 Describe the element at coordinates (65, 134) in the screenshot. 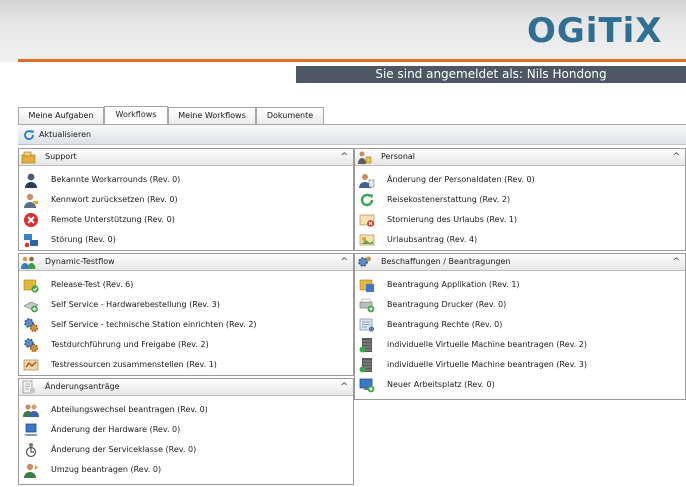

I see `refresh-label: Aktualisieren` at that location.